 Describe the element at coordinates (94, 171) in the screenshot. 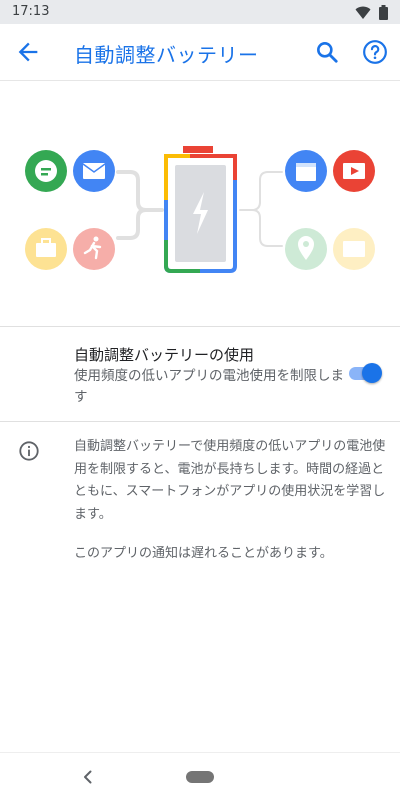

I see `email-app-icon` at that location.